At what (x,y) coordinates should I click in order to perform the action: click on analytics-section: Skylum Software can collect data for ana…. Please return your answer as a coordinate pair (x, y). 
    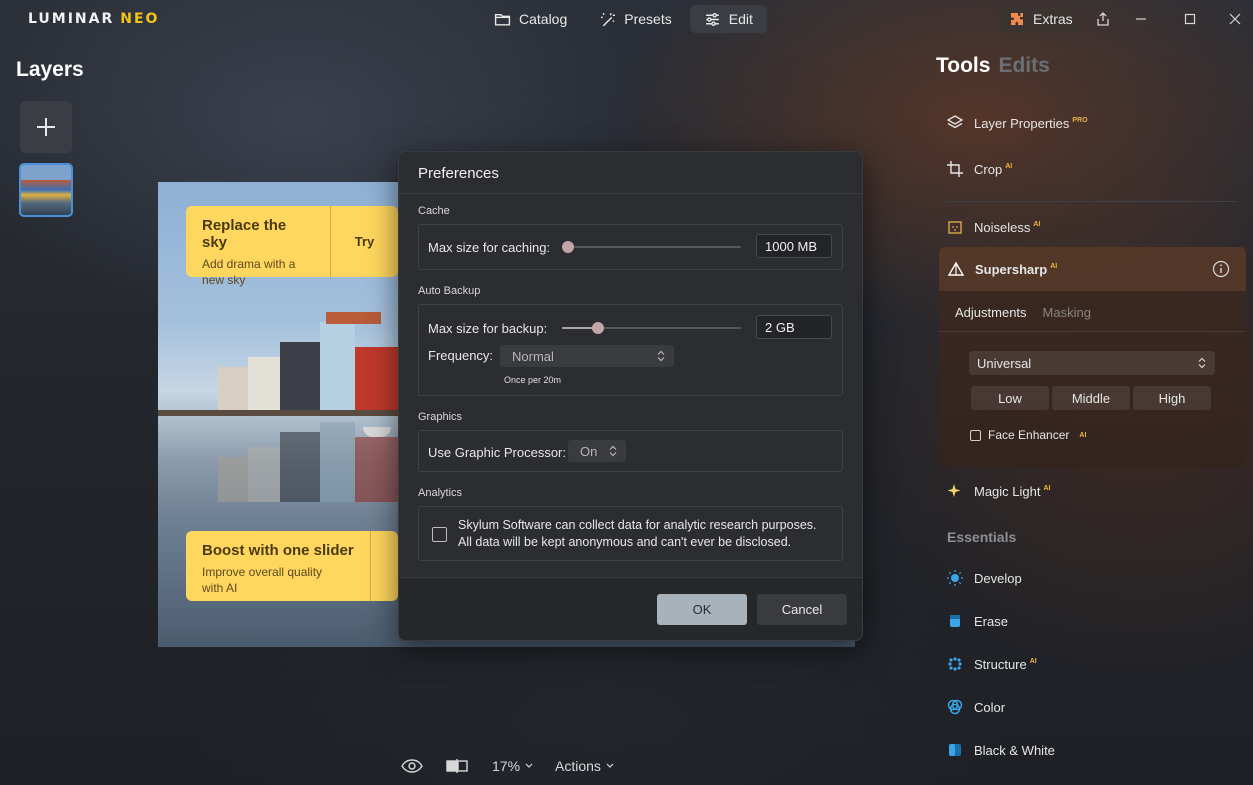
    Looking at the image, I should click on (630, 533).